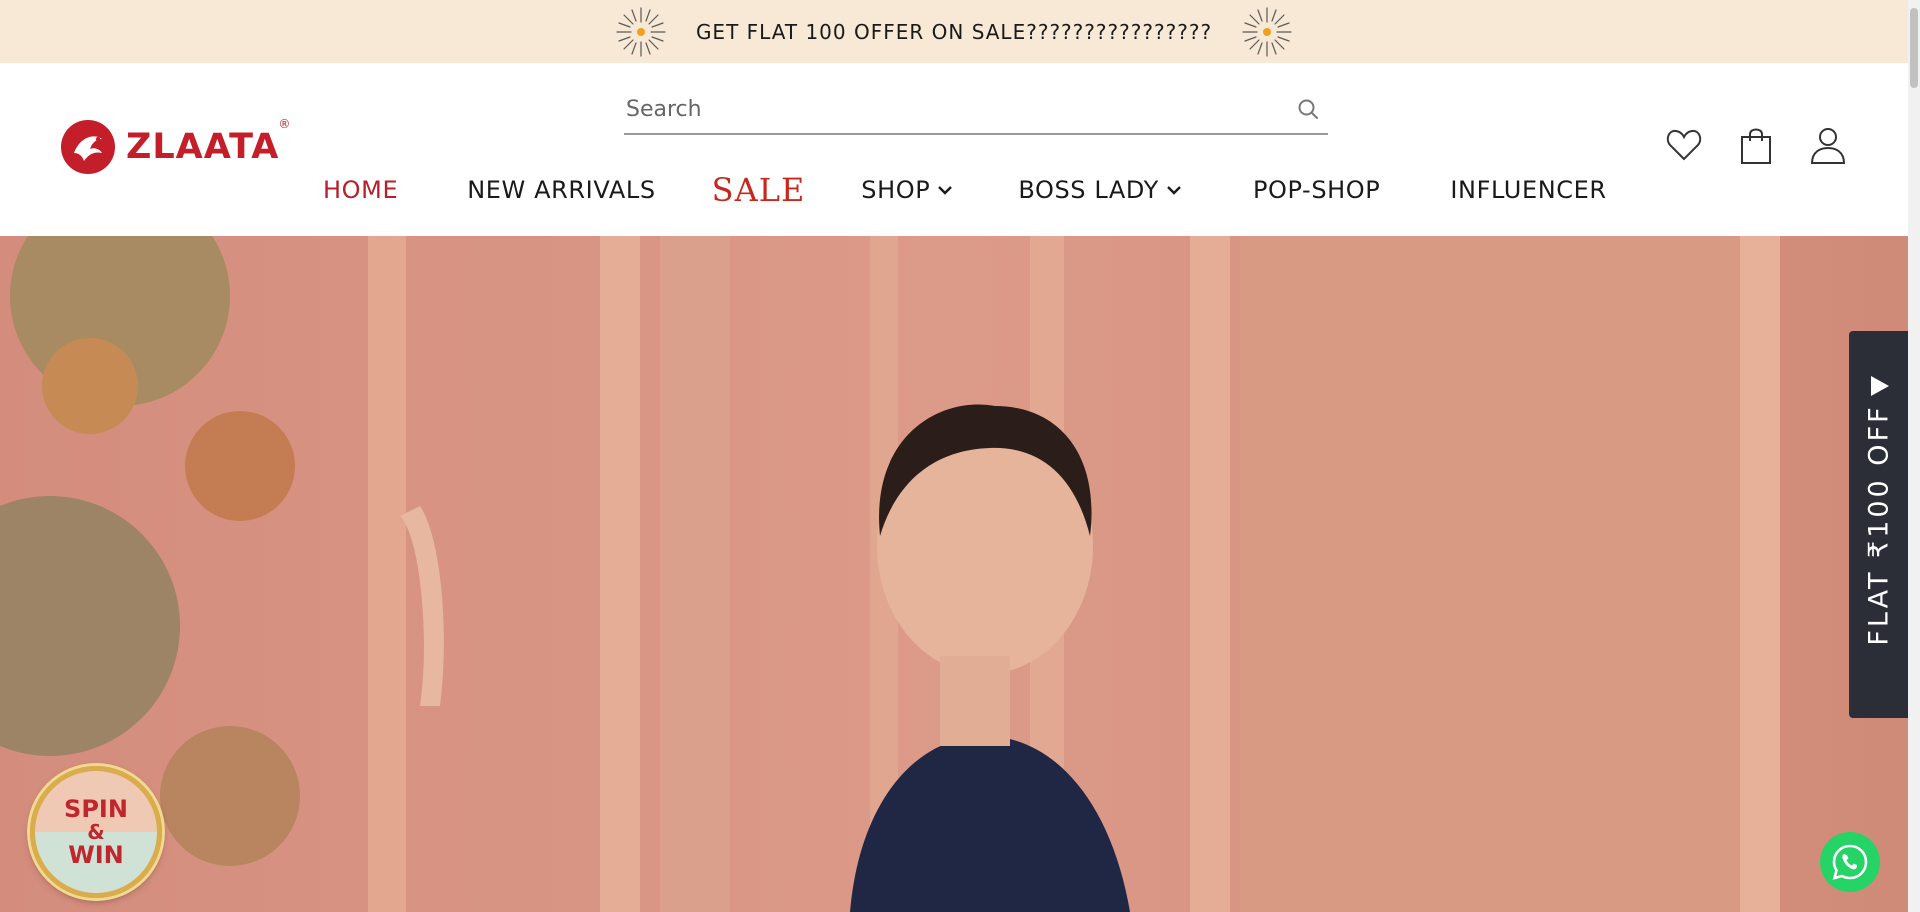 This screenshot has width=1920, height=912. I want to click on user-icon, so click(1828, 145).